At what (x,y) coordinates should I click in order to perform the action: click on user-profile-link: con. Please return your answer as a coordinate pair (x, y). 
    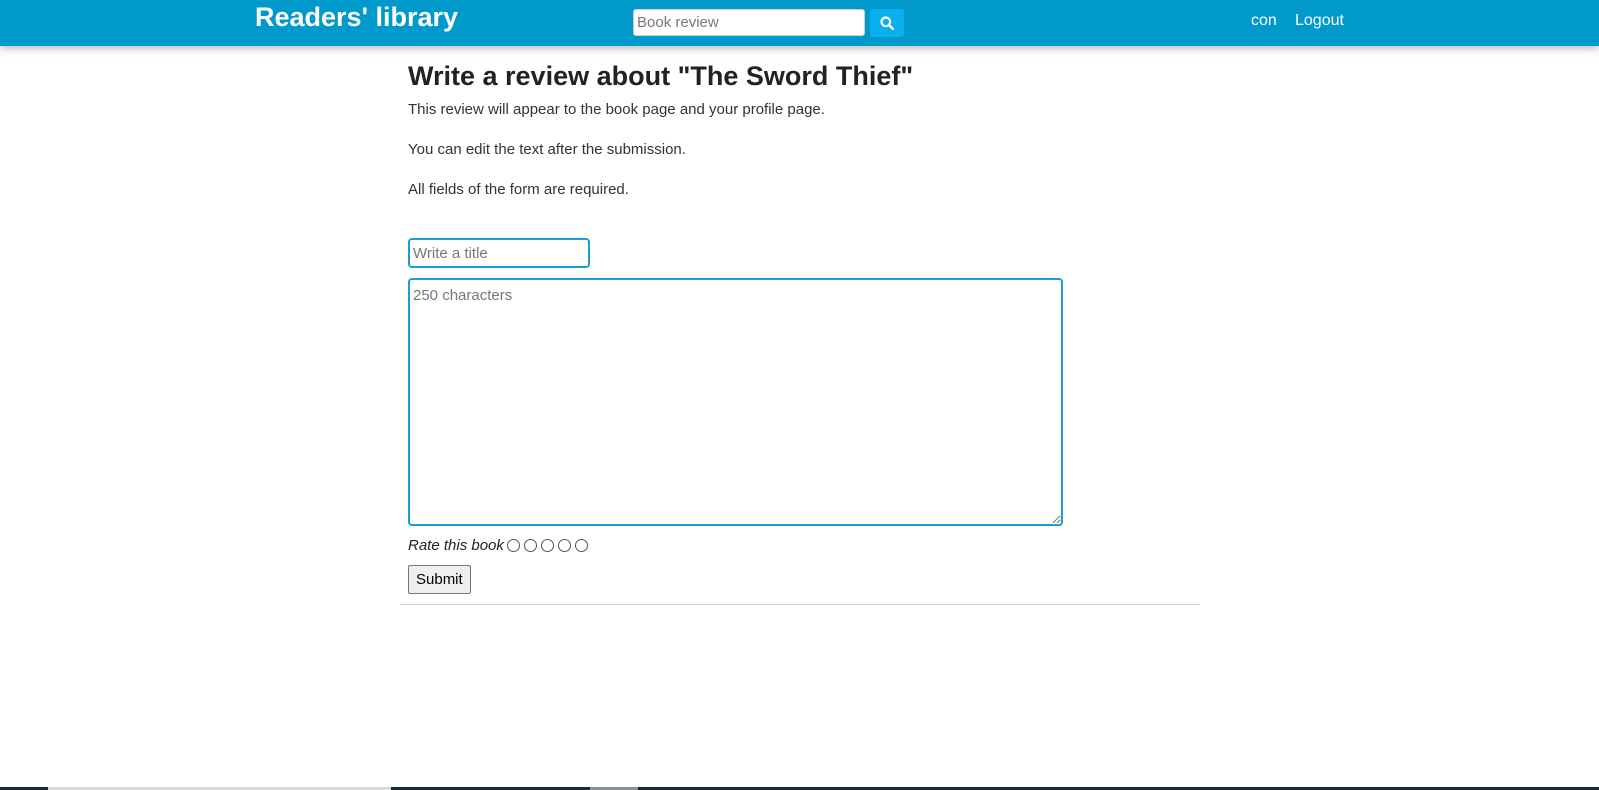
    Looking at the image, I should click on (1264, 21).